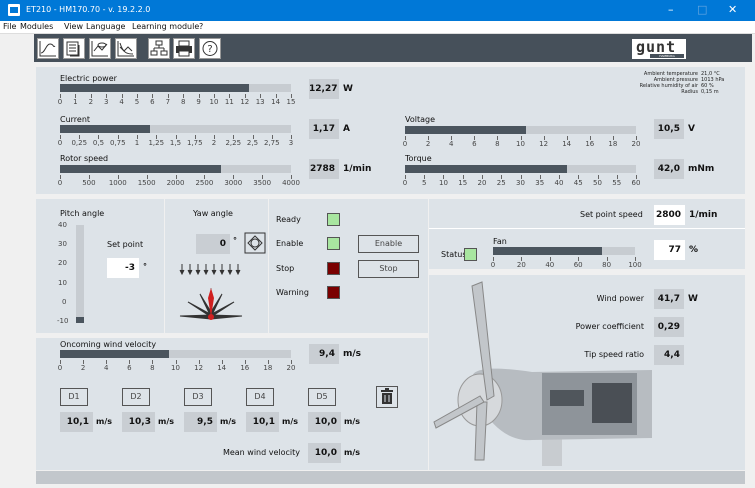 Image resolution: width=755 pixels, height=488 pixels. Describe the element at coordinates (228, 421) in the screenshot. I see `d3-unit: m/s` at that location.